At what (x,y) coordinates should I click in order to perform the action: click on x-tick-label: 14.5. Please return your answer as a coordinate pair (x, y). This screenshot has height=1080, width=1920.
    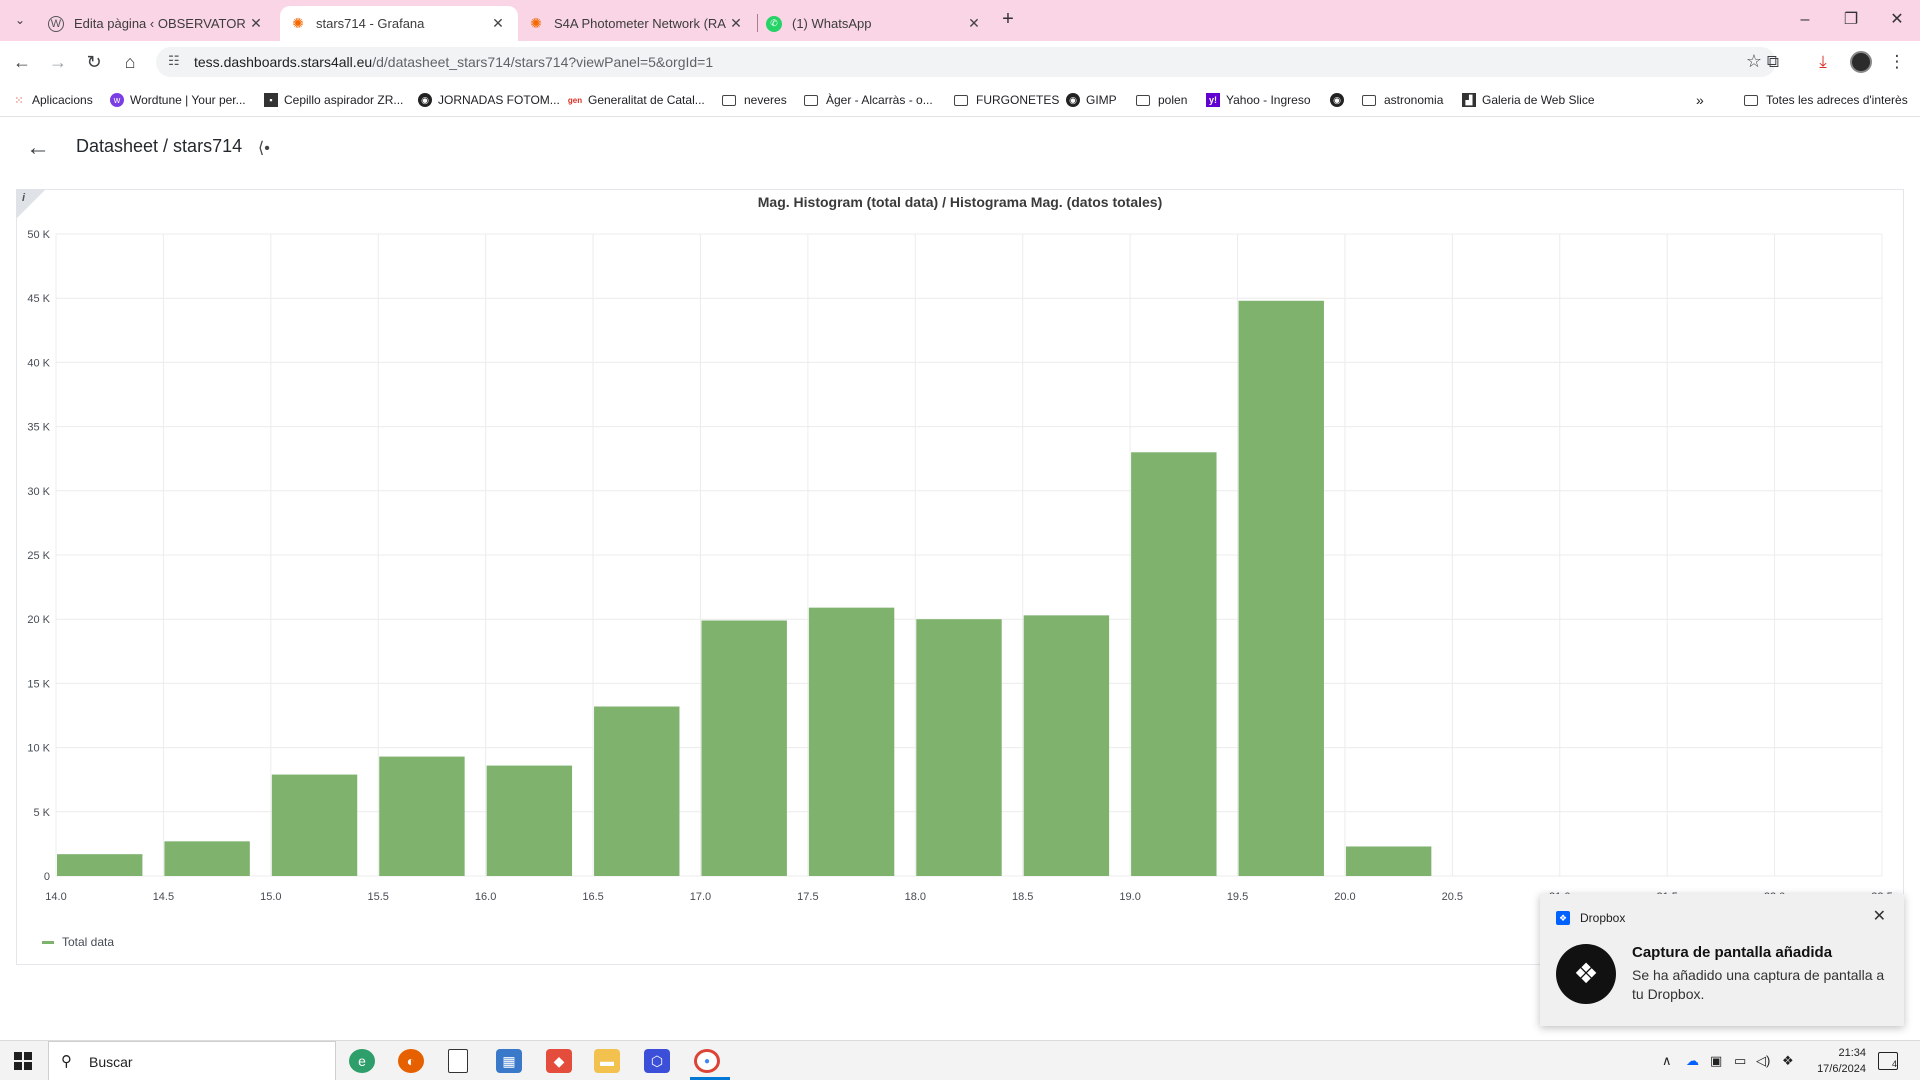
    Looking at the image, I should click on (163, 897).